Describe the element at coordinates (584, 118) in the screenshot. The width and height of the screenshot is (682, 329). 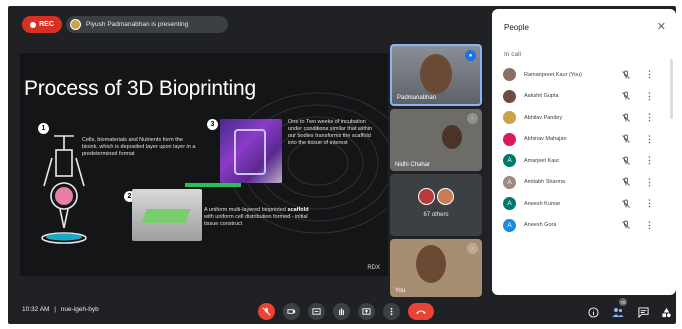
I see `participant-row: Abhilav Pandey ⋮` at that location.